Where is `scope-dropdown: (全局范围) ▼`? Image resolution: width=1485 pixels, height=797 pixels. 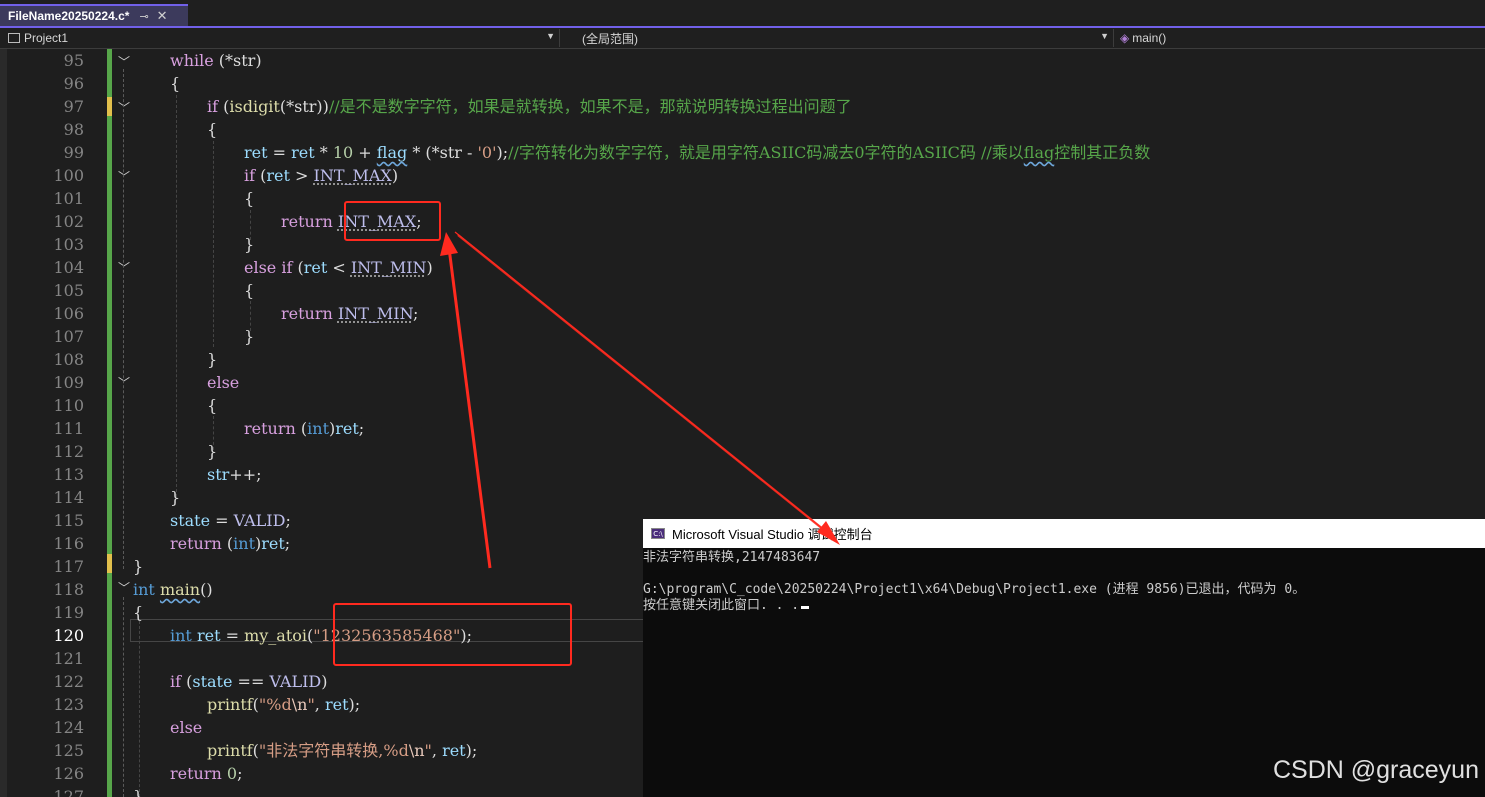 scope-dropdown: (全局范围) ▼ is located at coordinates (840, 38).